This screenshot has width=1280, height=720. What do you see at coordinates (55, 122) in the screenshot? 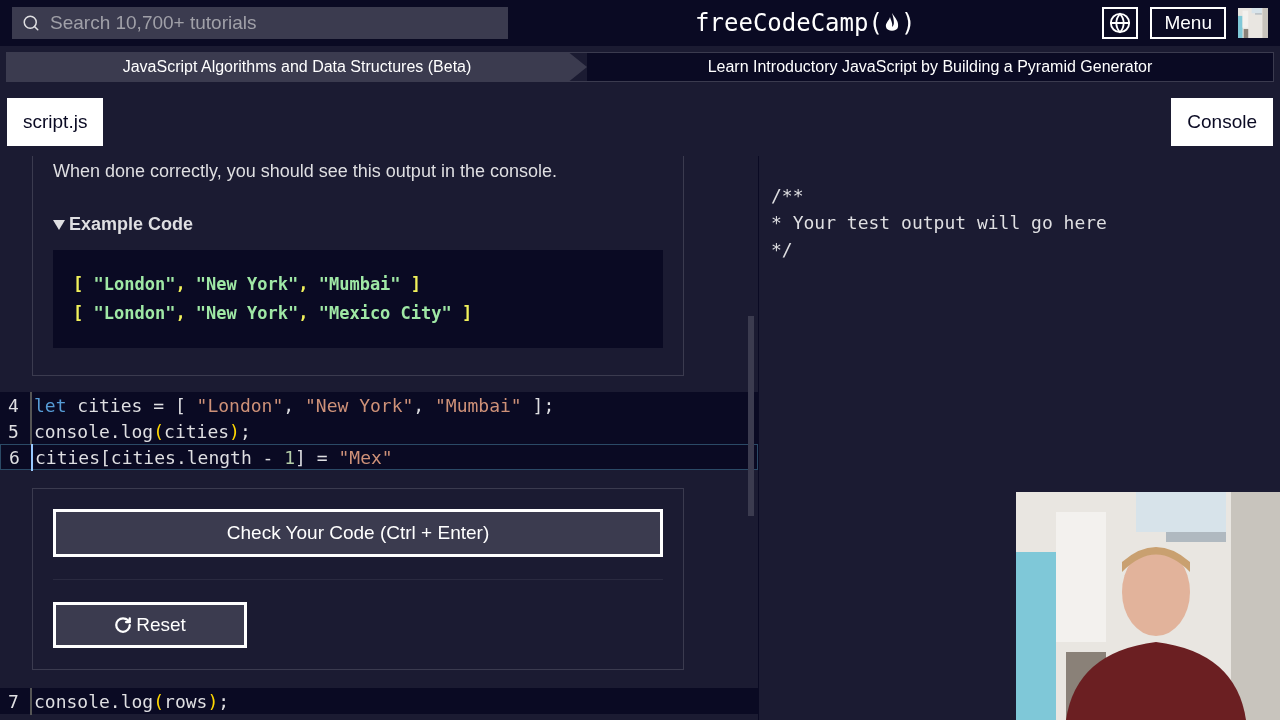
I see `editor-tab: script.js` at bounding box center [55, 122].